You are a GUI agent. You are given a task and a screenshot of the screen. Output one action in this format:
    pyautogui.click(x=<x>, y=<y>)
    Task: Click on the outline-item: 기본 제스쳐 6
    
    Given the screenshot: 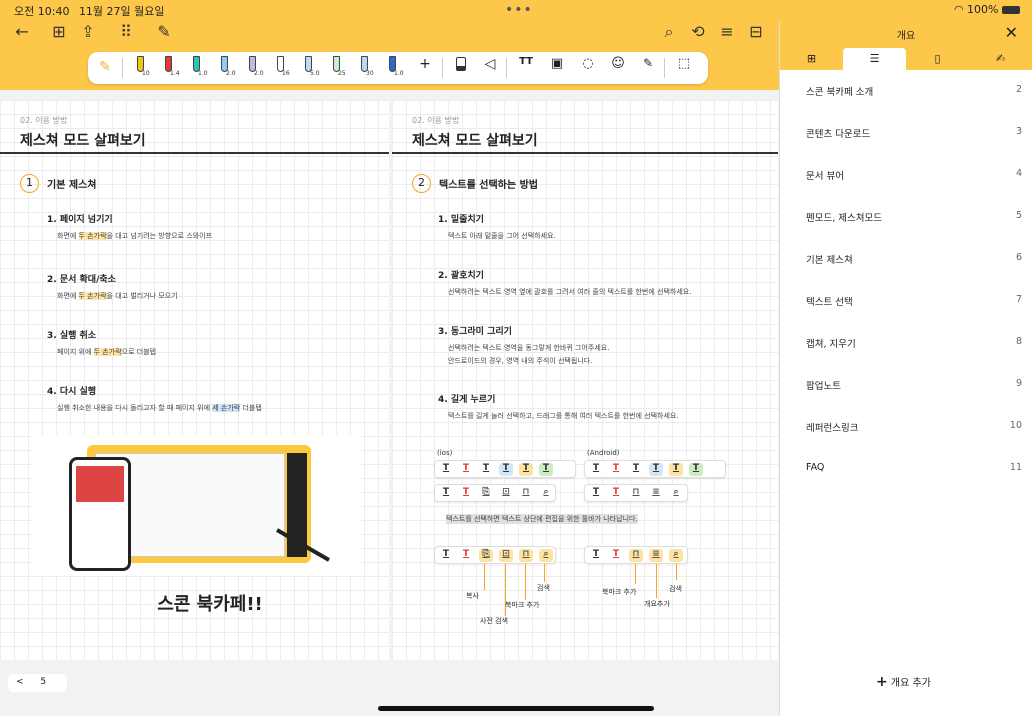 What is the action you would take?
    pyautogui.click(x=914, y=259)
    